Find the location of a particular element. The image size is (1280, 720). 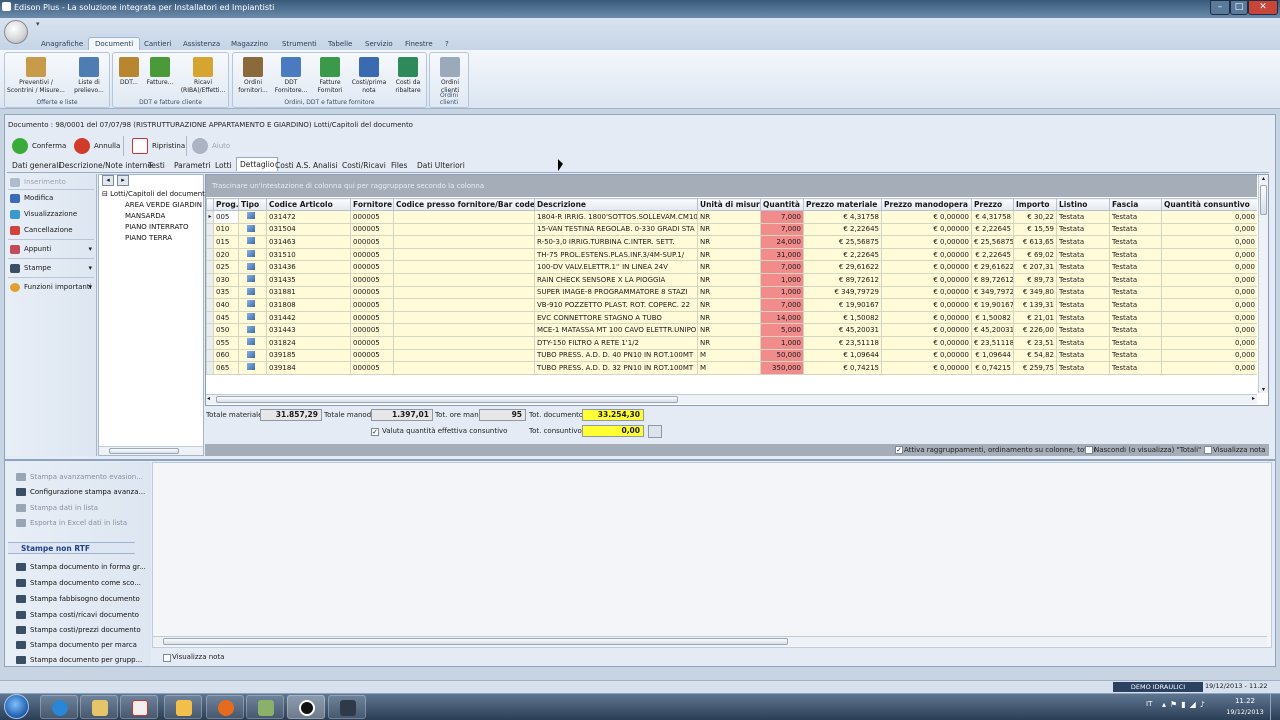

print-menu-item: Stampa fabbisogno documento is located at coordinates (78, 599).